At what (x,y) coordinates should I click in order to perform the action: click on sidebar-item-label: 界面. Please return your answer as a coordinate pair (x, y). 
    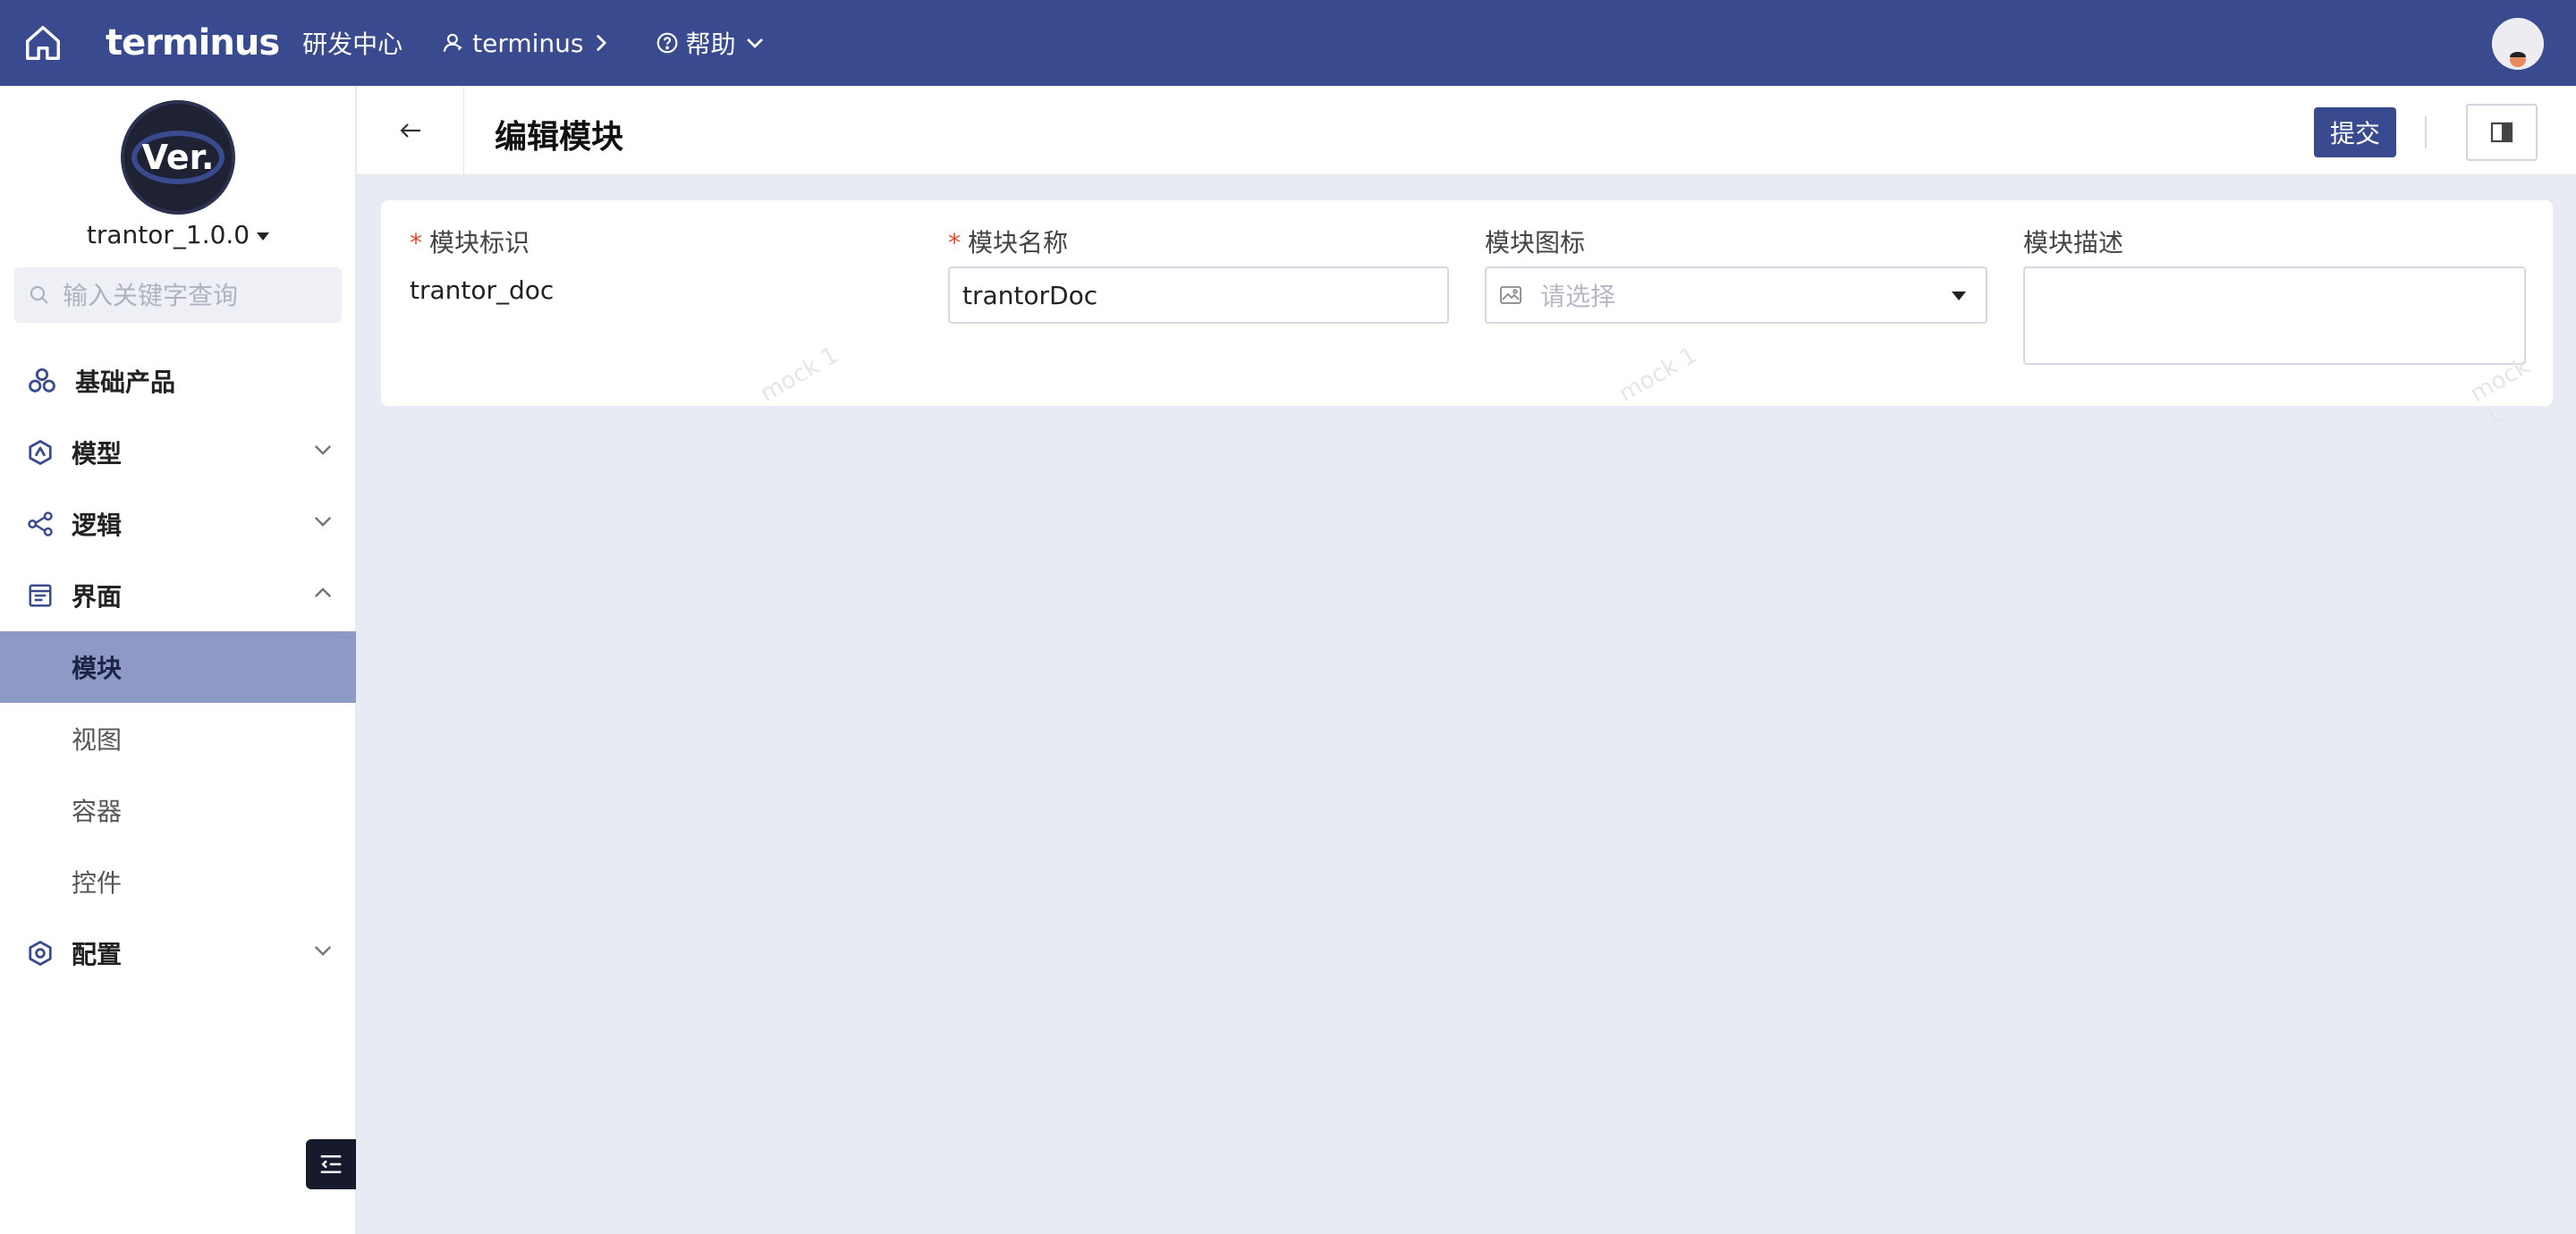
    Looking at the image, I should click on (97, 597).